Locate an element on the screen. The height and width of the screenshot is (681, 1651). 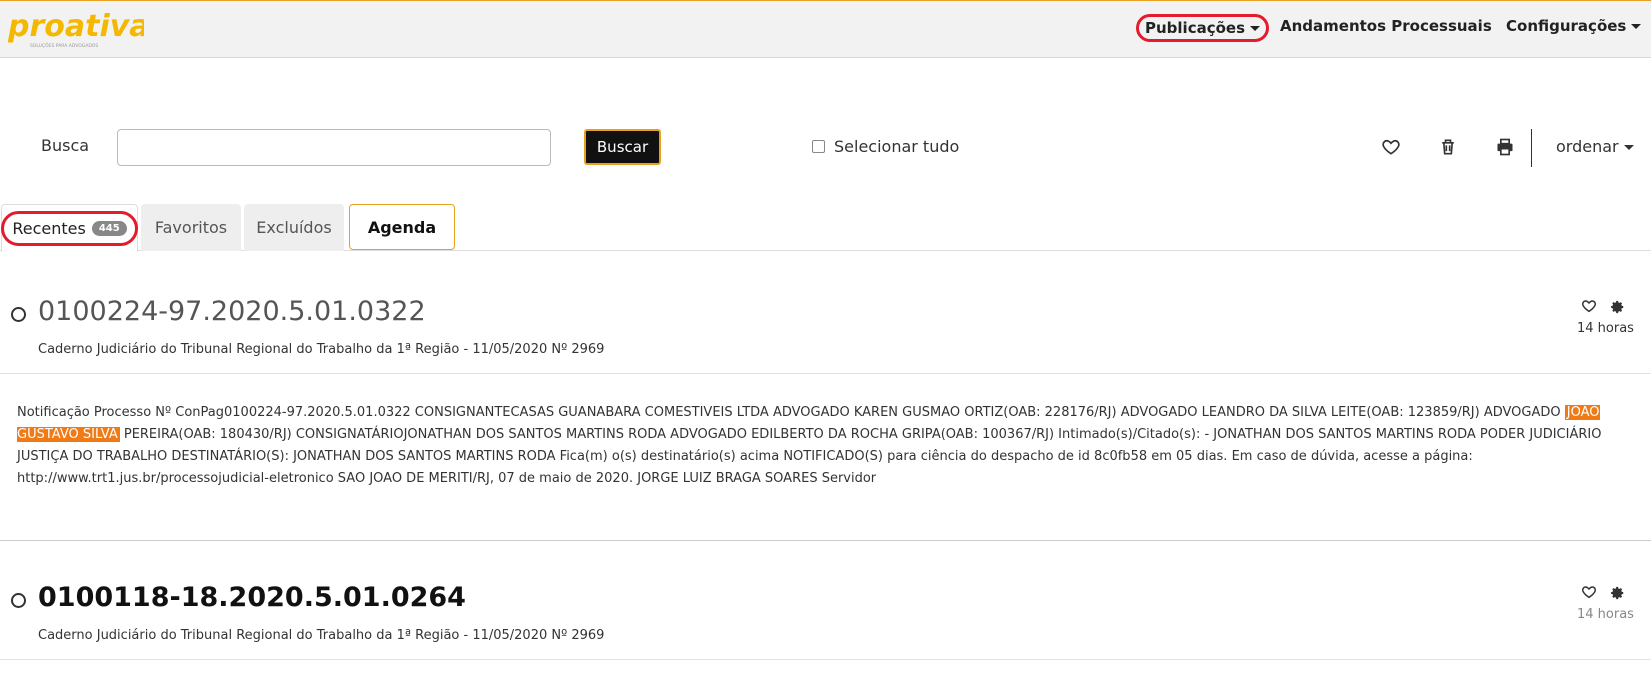
nav-configuracoes-label: Configurações is located at coordinates (1566, 26).